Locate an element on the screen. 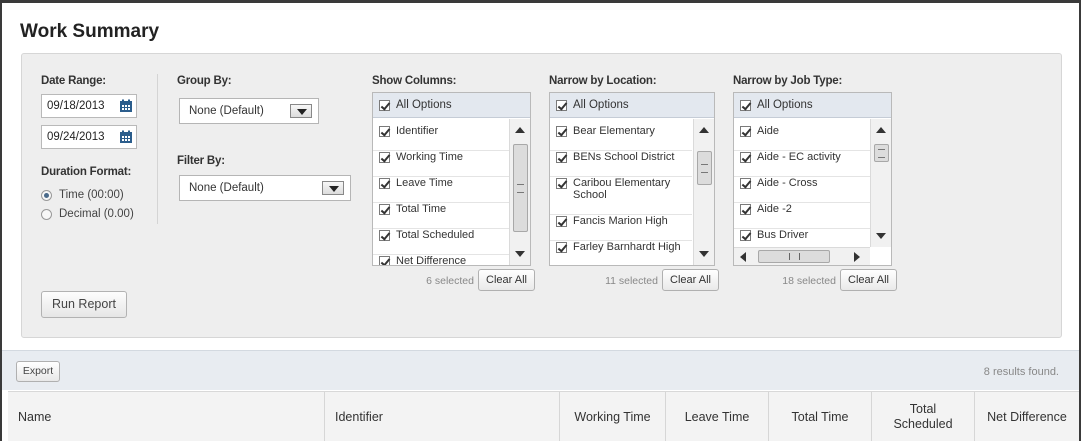 The image size is (1081, 441). list-item: BENs School District is located at coordinates (621, 164).